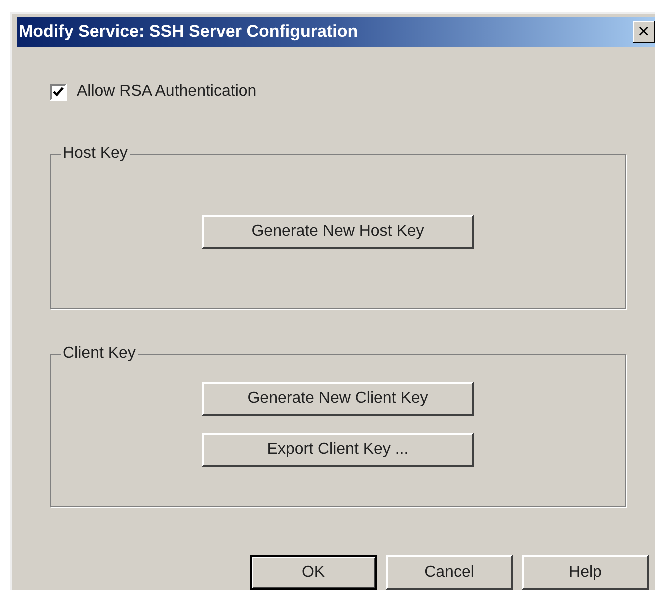 The height and width of the screenshot is (590, 655). Describe the element at coordinates (313, 572) in the screenshot. I see `dialog-button: OK` at that location.